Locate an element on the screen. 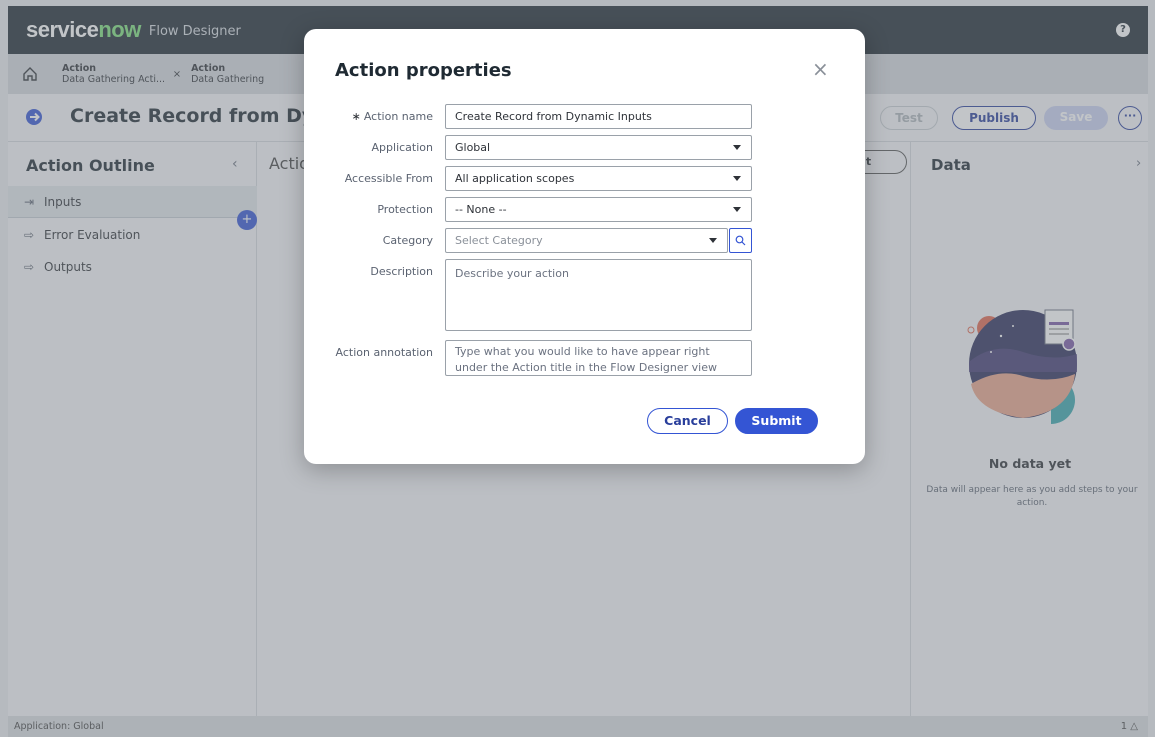  protection-label: Protection is located at coordinates (405, 209).